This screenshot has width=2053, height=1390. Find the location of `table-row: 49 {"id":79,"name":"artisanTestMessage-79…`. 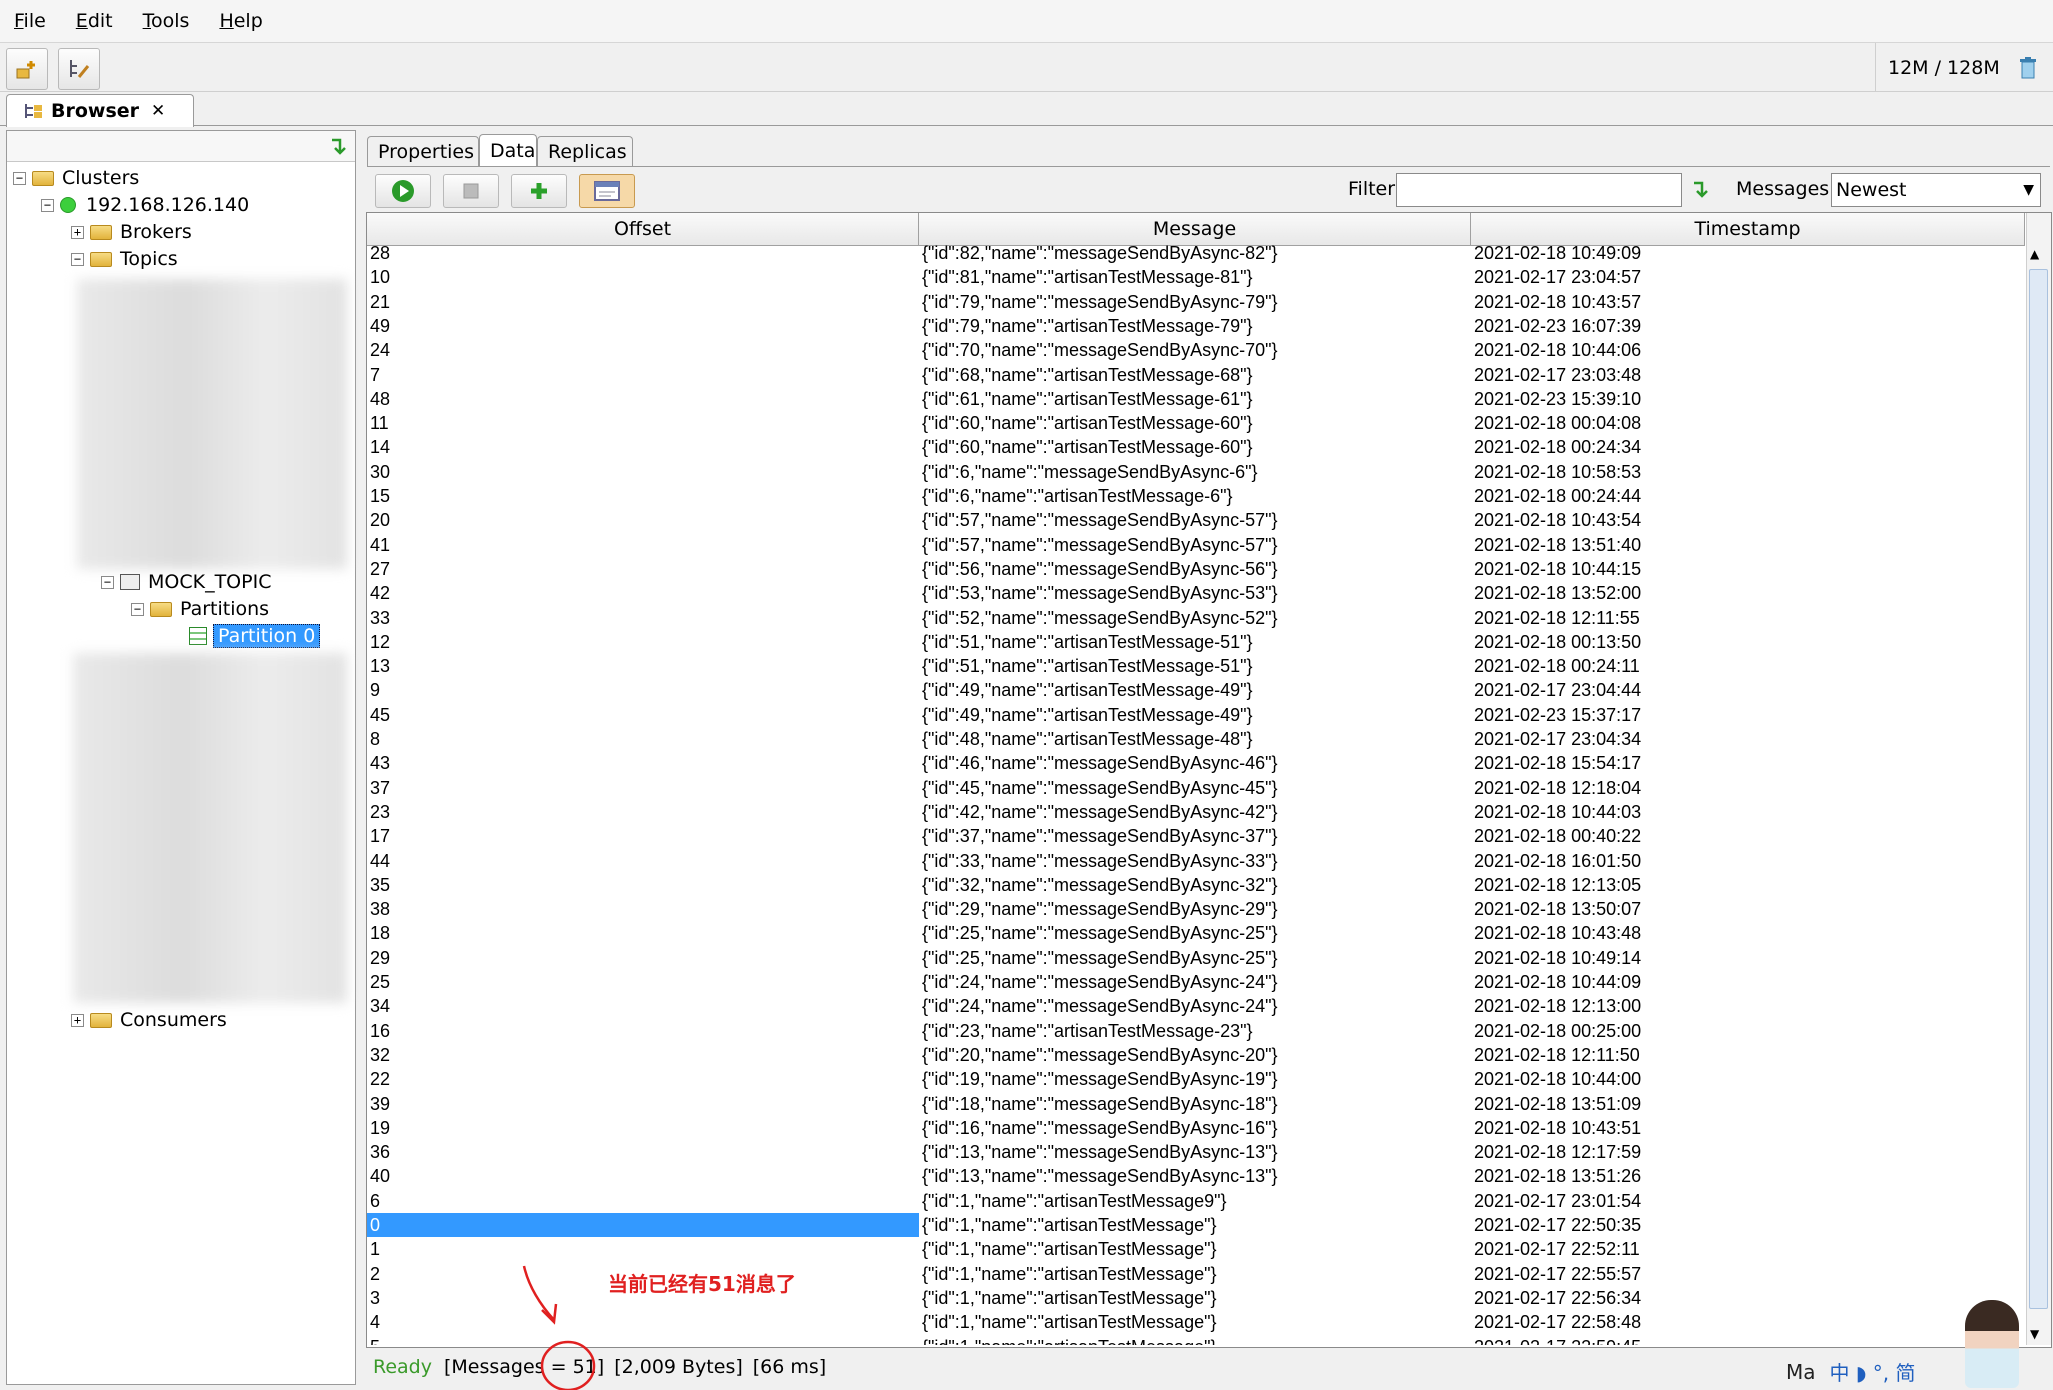

table-row: 49 {"id":79,"name":"artisanTestMessage-79… is located at coordinates (1196, 326).